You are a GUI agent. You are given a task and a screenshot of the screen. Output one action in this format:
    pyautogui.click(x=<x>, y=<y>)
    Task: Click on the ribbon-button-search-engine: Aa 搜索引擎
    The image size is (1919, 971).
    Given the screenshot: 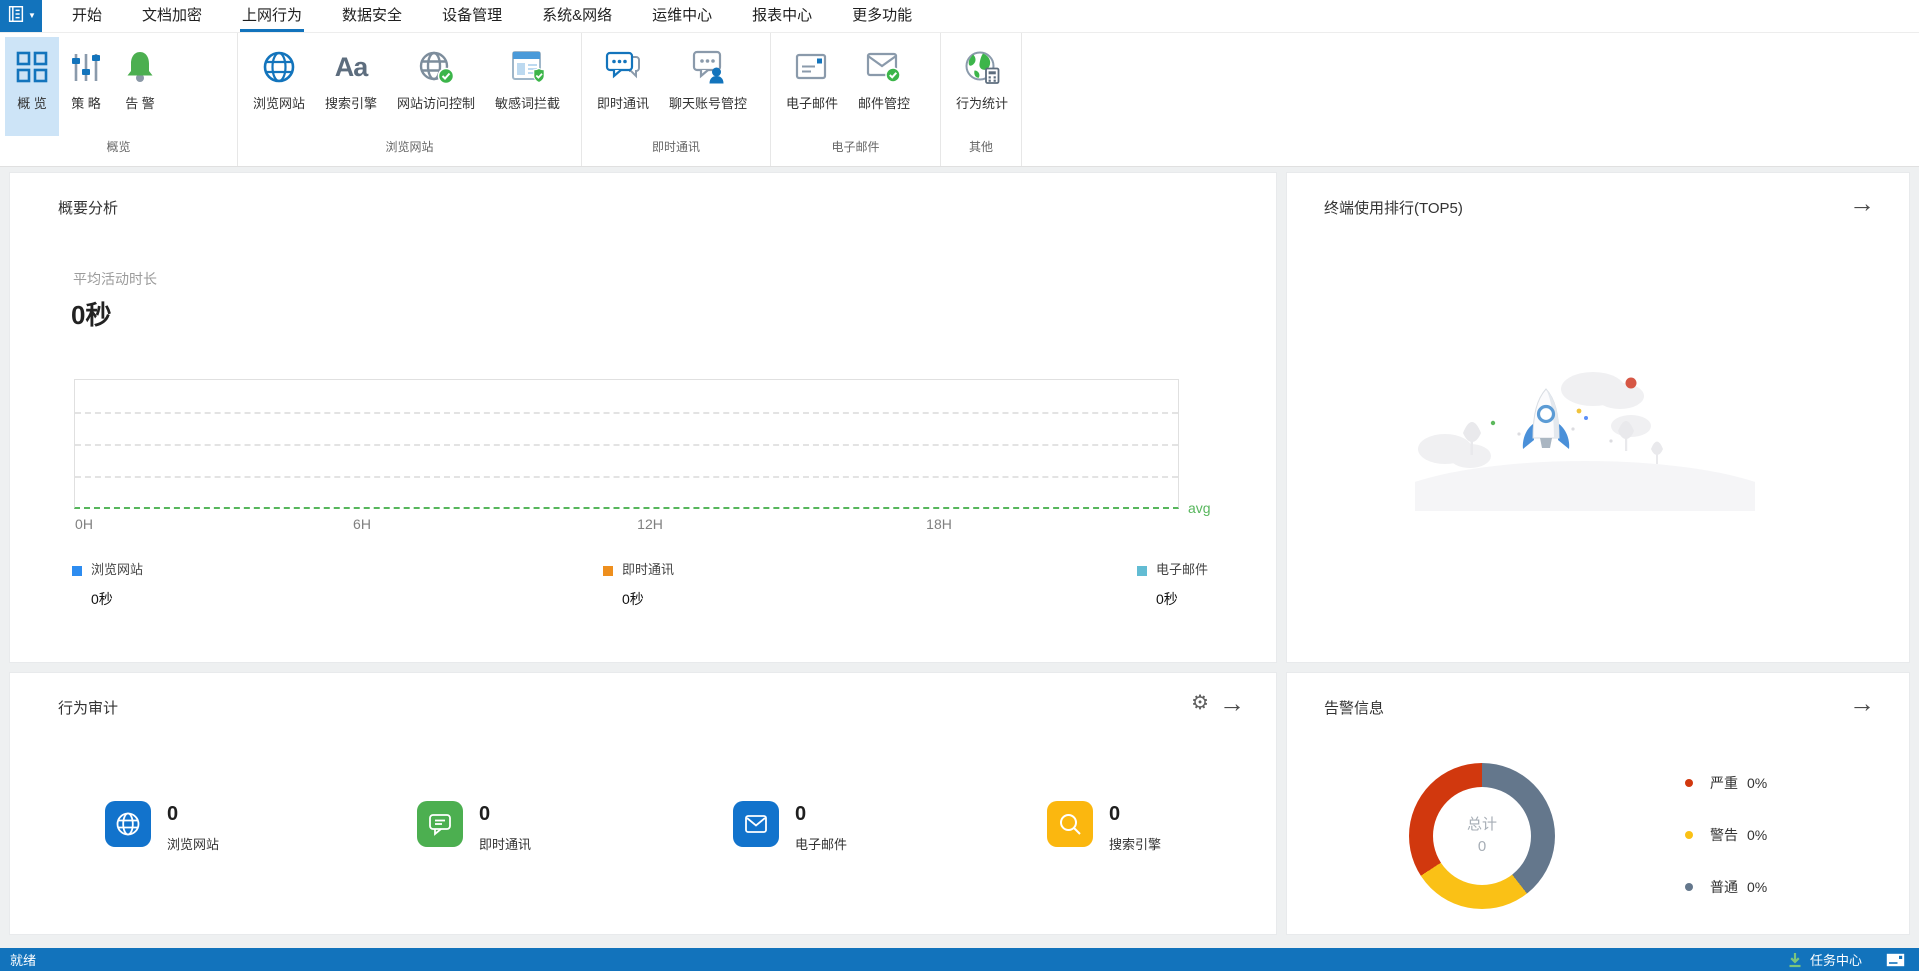 What is the action you would take?
    pyautogui.click(x=351, y=86)
    